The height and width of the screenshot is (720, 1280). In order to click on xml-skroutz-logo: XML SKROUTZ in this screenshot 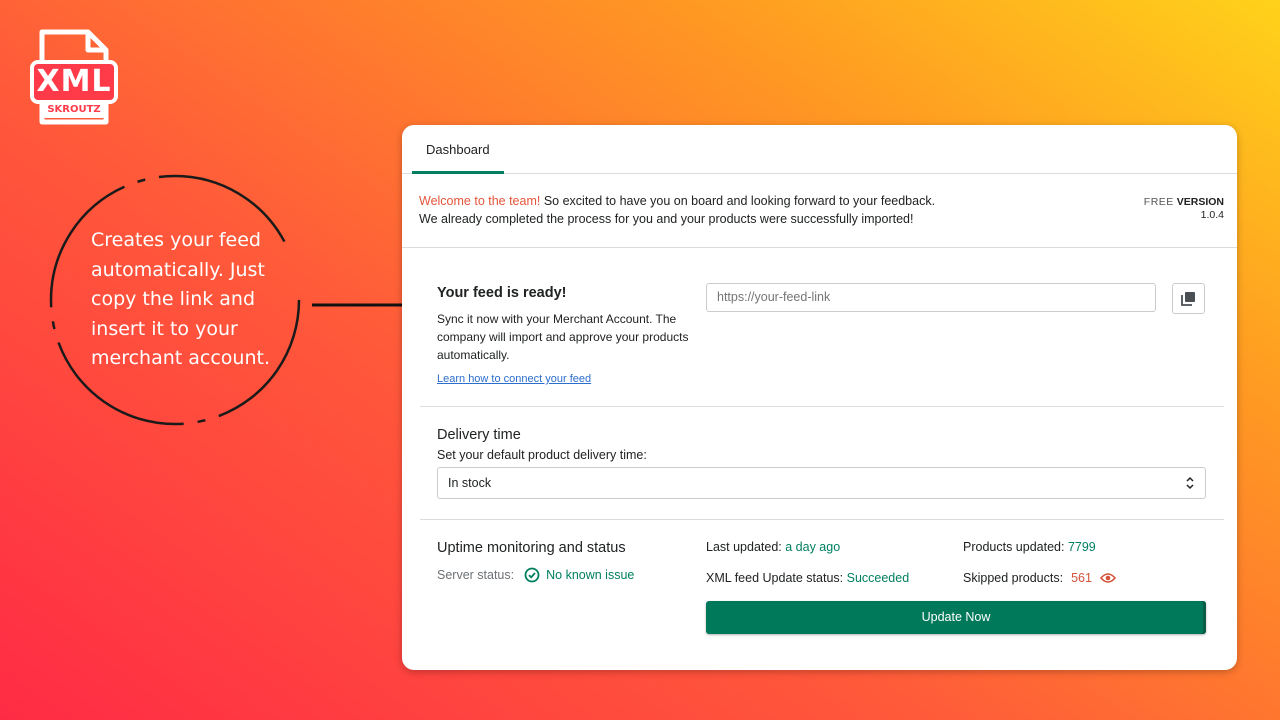, I will do `click(74, 77)`.